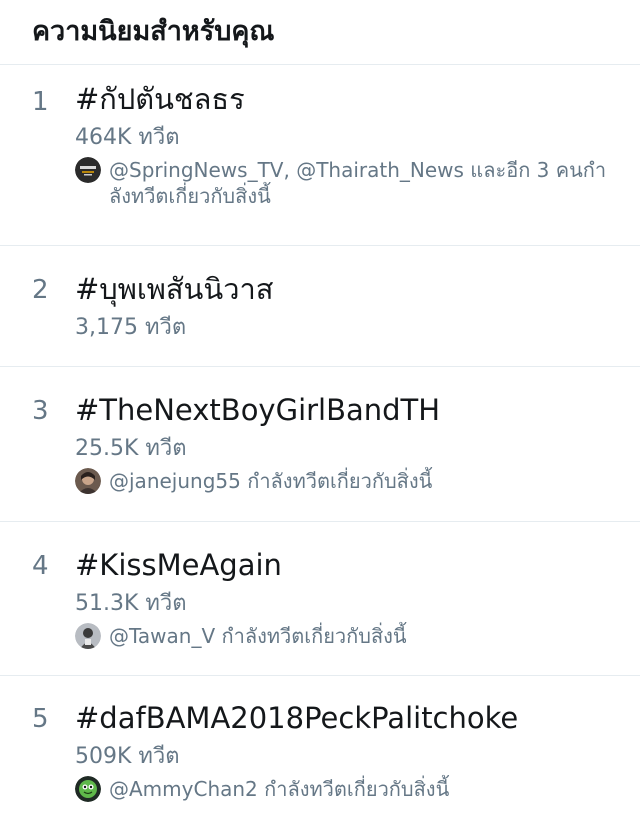 This screenshot has height=827, width=640. I want to click on springnews-logo-avatar, so click(88, 170).